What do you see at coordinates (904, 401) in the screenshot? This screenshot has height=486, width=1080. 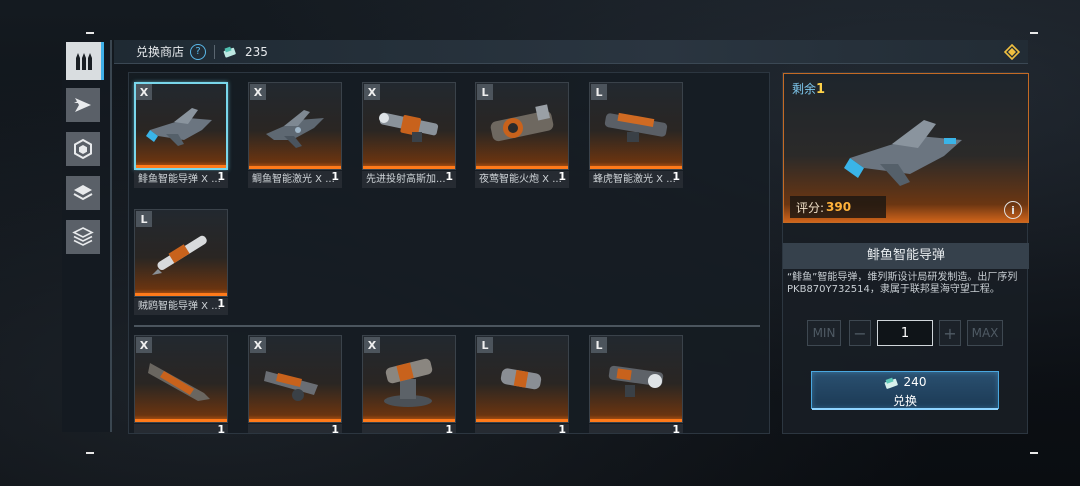 I see `exchange-label: 兑换` at bounding box center [904, 401].